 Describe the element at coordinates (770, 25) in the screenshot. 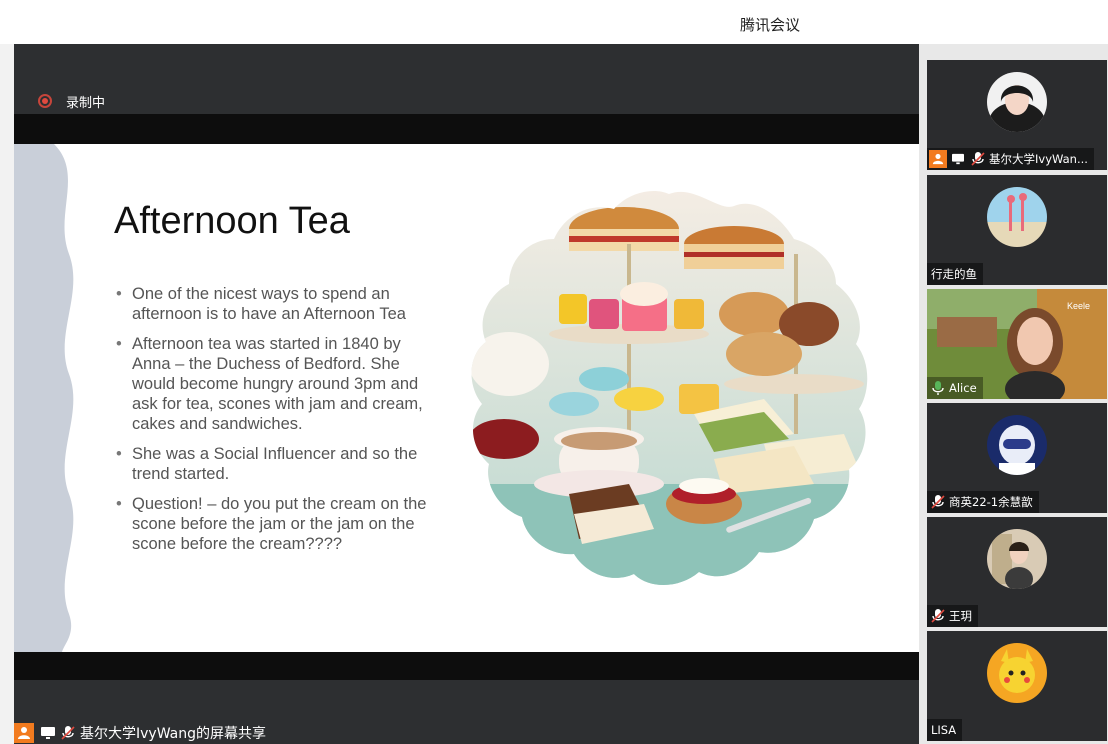

I see `app-title: 腾讯会议` at that location.